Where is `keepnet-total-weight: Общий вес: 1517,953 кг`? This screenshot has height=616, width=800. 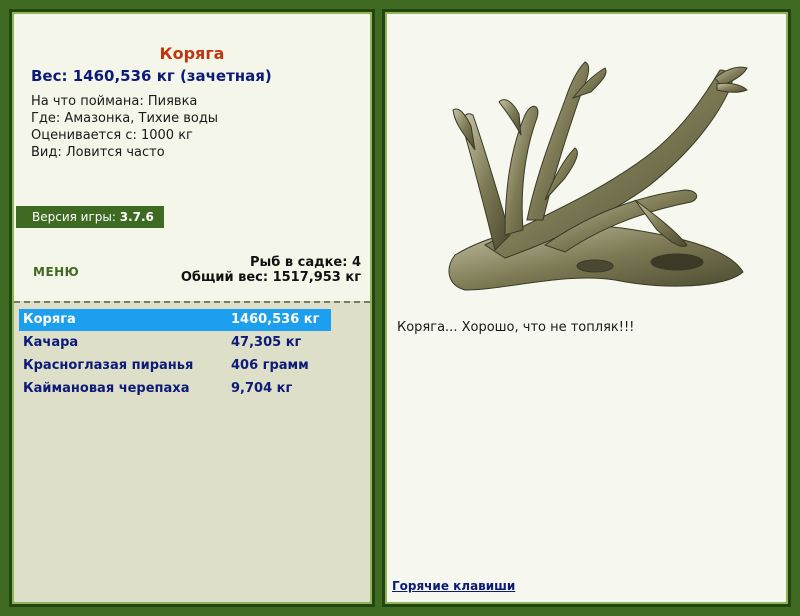 keepnet-total-weight: Общий вес: 1517,953 кг is located at coordinates (270, 277).